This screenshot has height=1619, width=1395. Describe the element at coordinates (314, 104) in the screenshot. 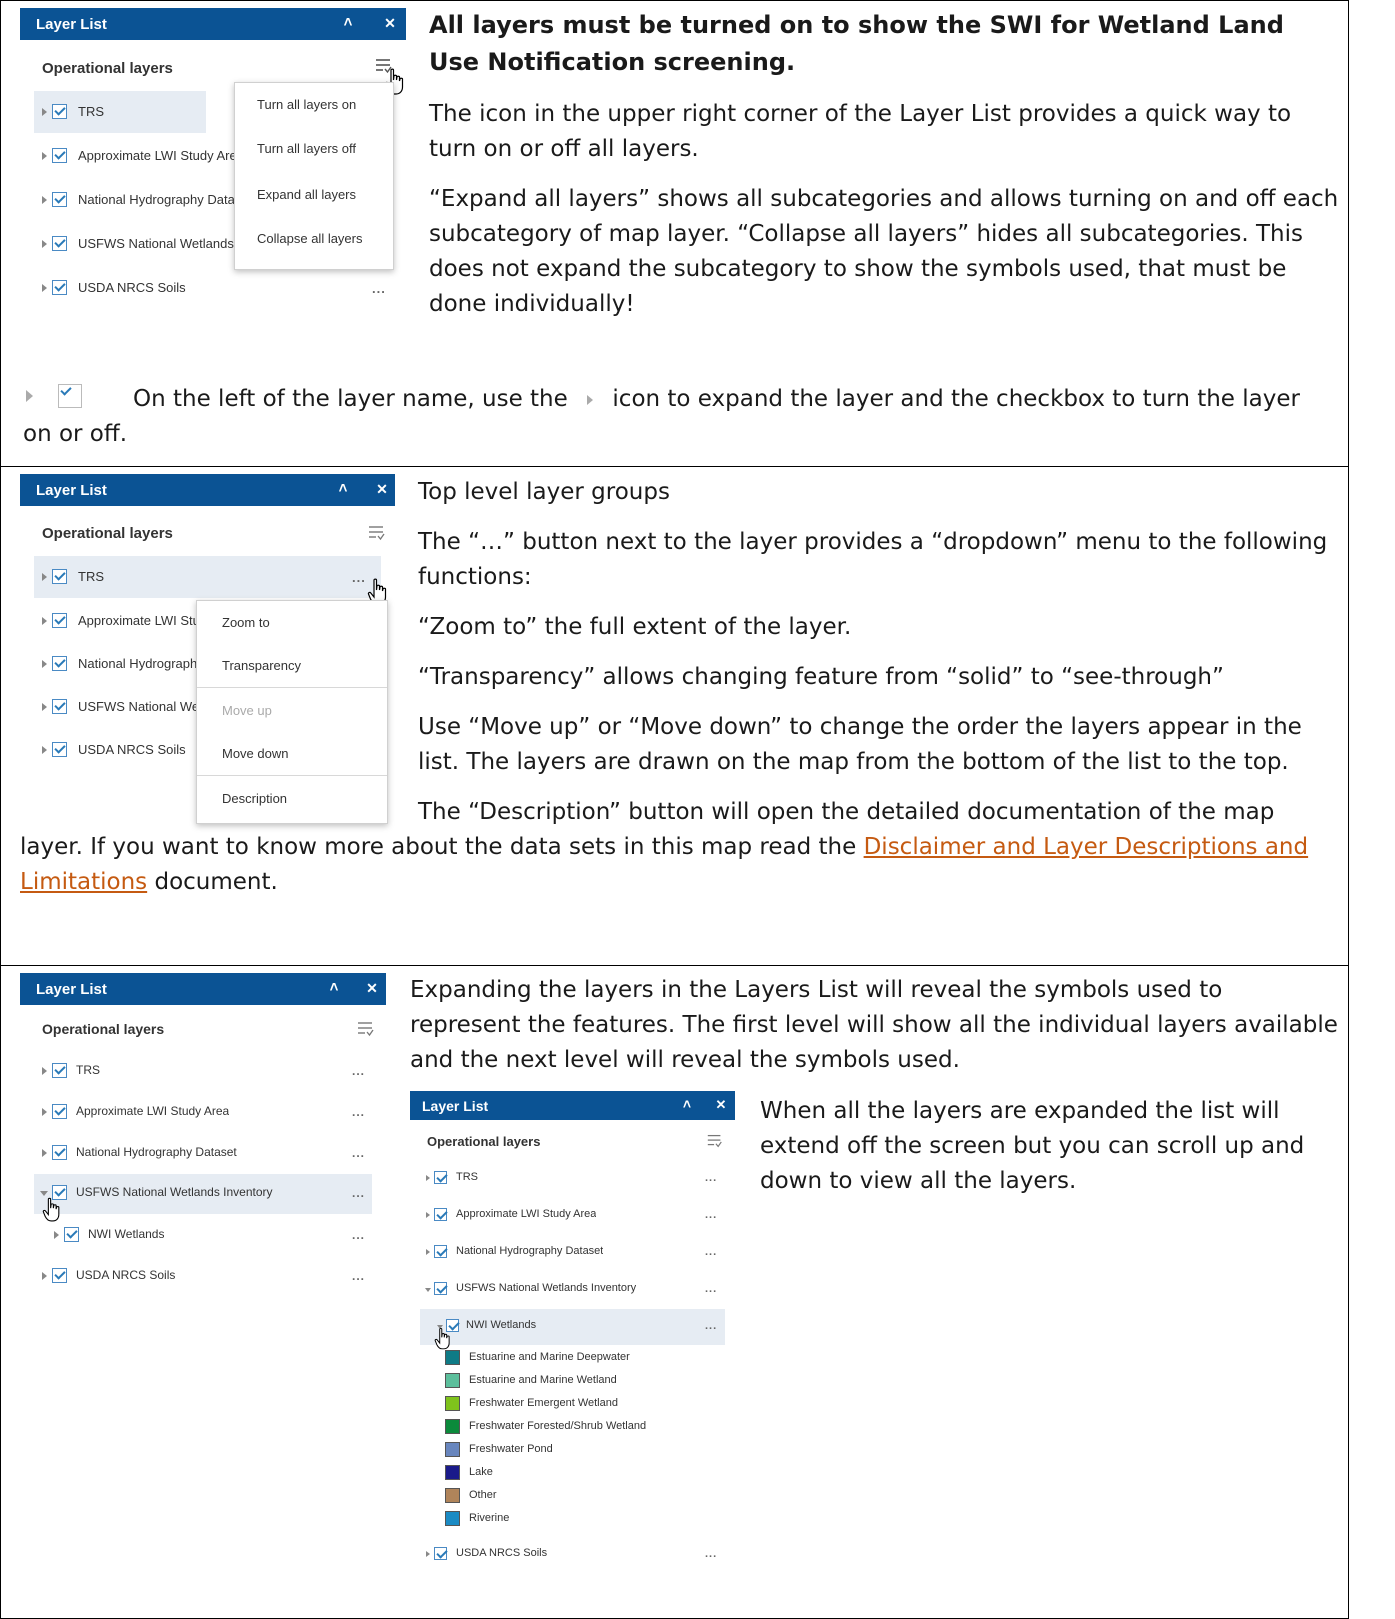

I see `menu-turn-all-on: Turn all layers on` at that location.